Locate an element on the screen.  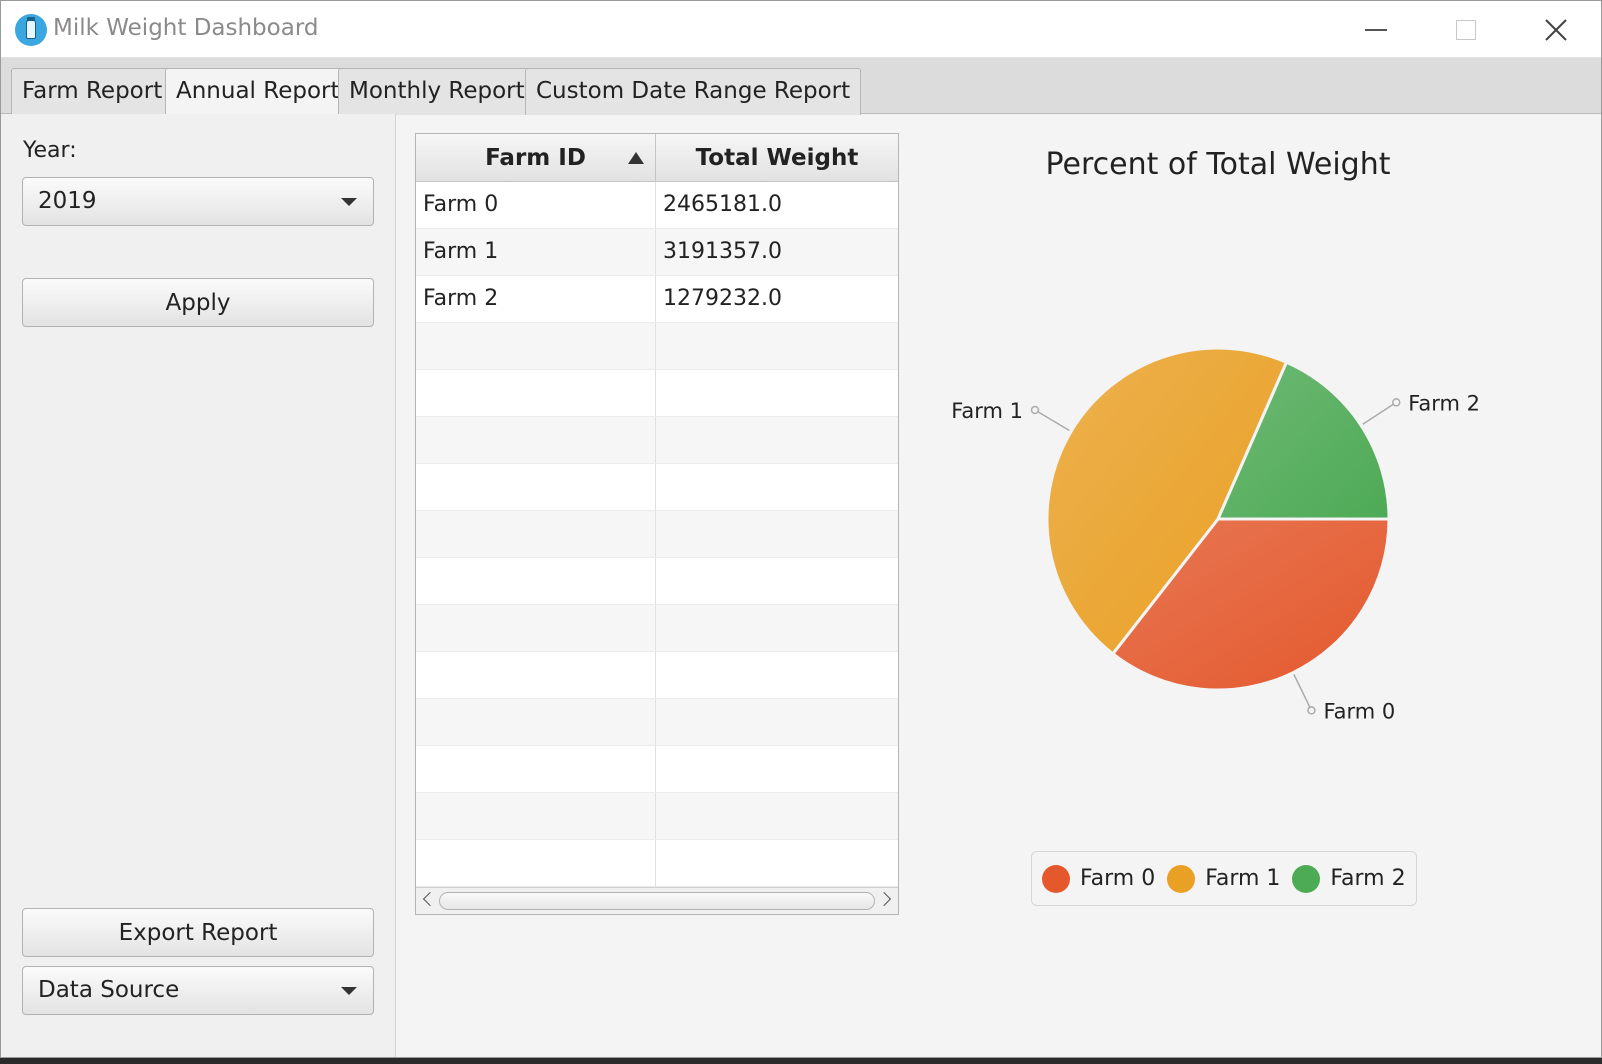
column-header-total-weight: Total Weight is located at coordinates (777, 158).